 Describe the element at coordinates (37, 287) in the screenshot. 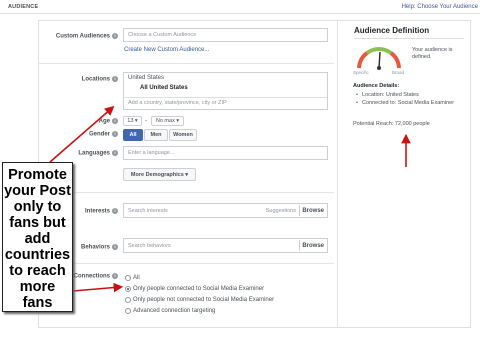

I see `callout-line: more` at that location.